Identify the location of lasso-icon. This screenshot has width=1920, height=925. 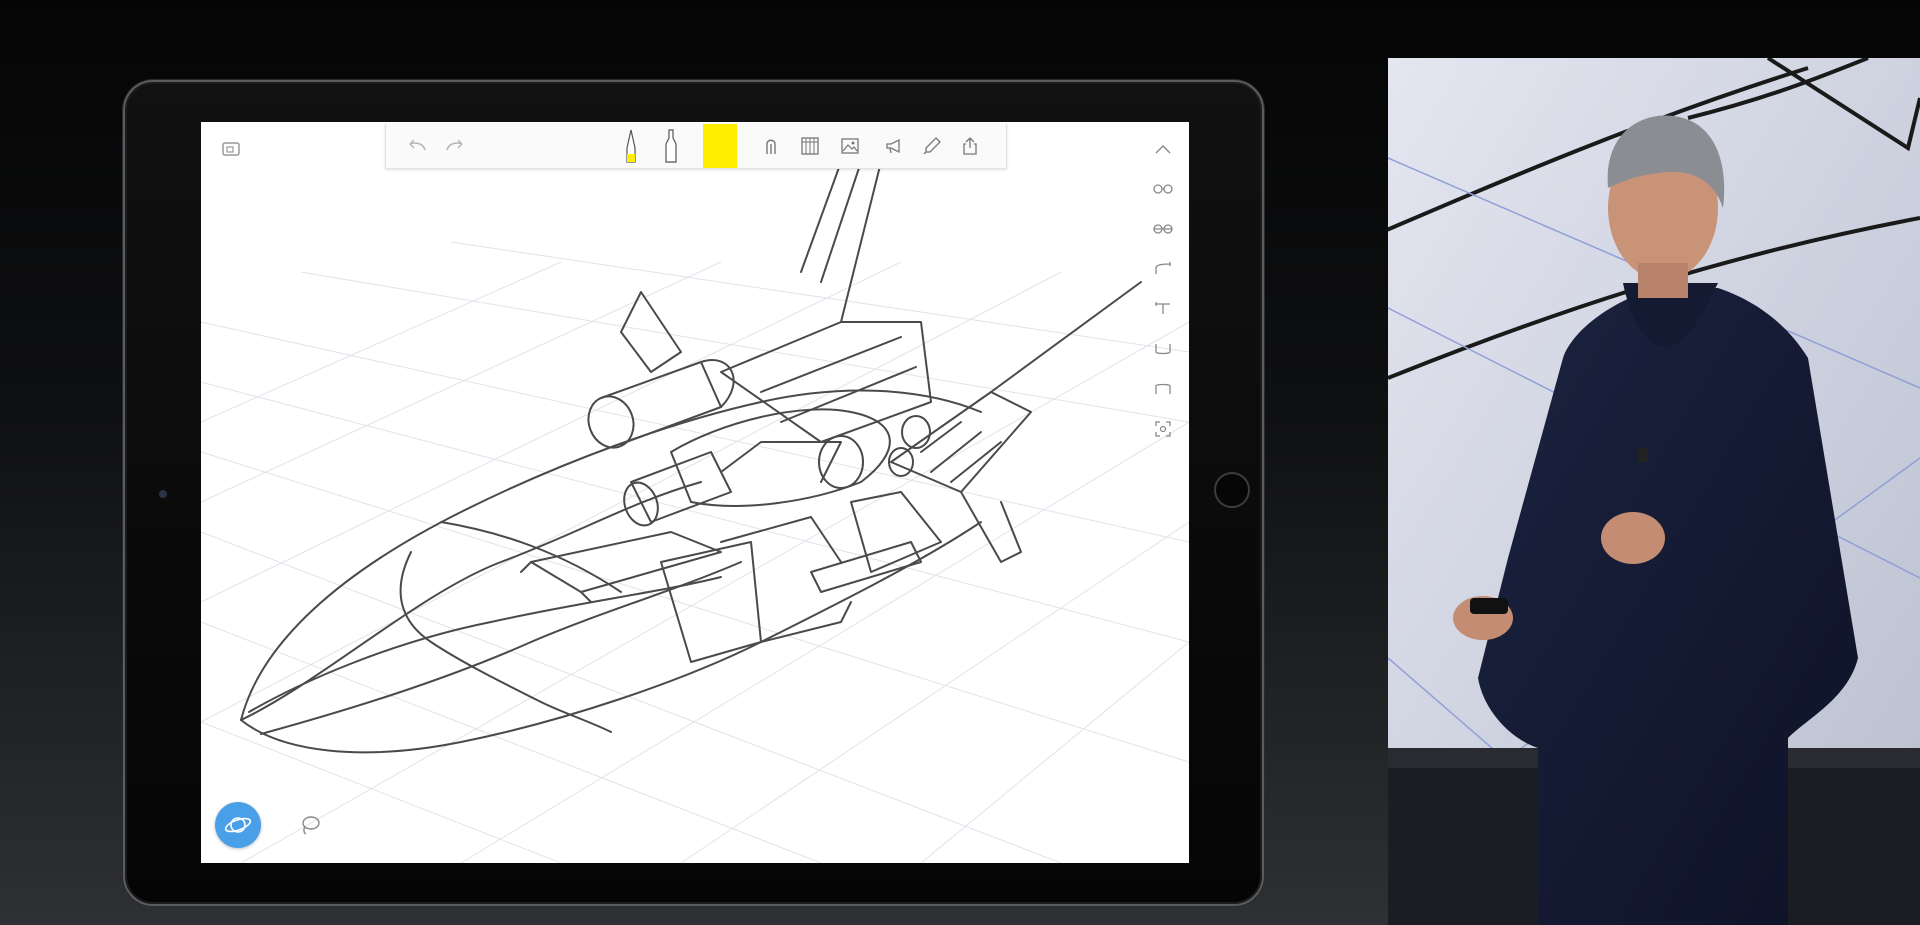
(310, 825).